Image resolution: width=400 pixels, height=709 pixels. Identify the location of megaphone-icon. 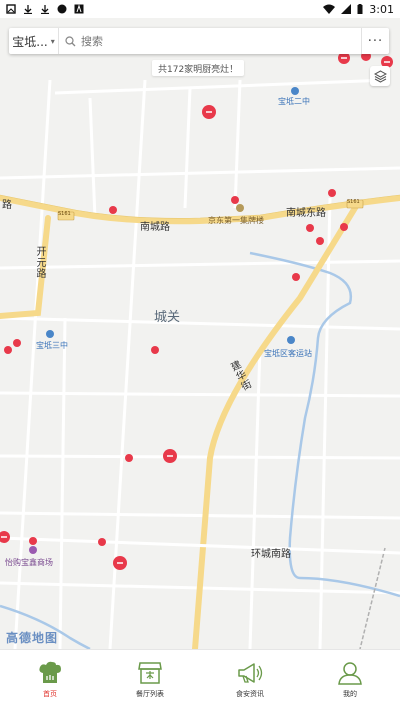
(250, 672).